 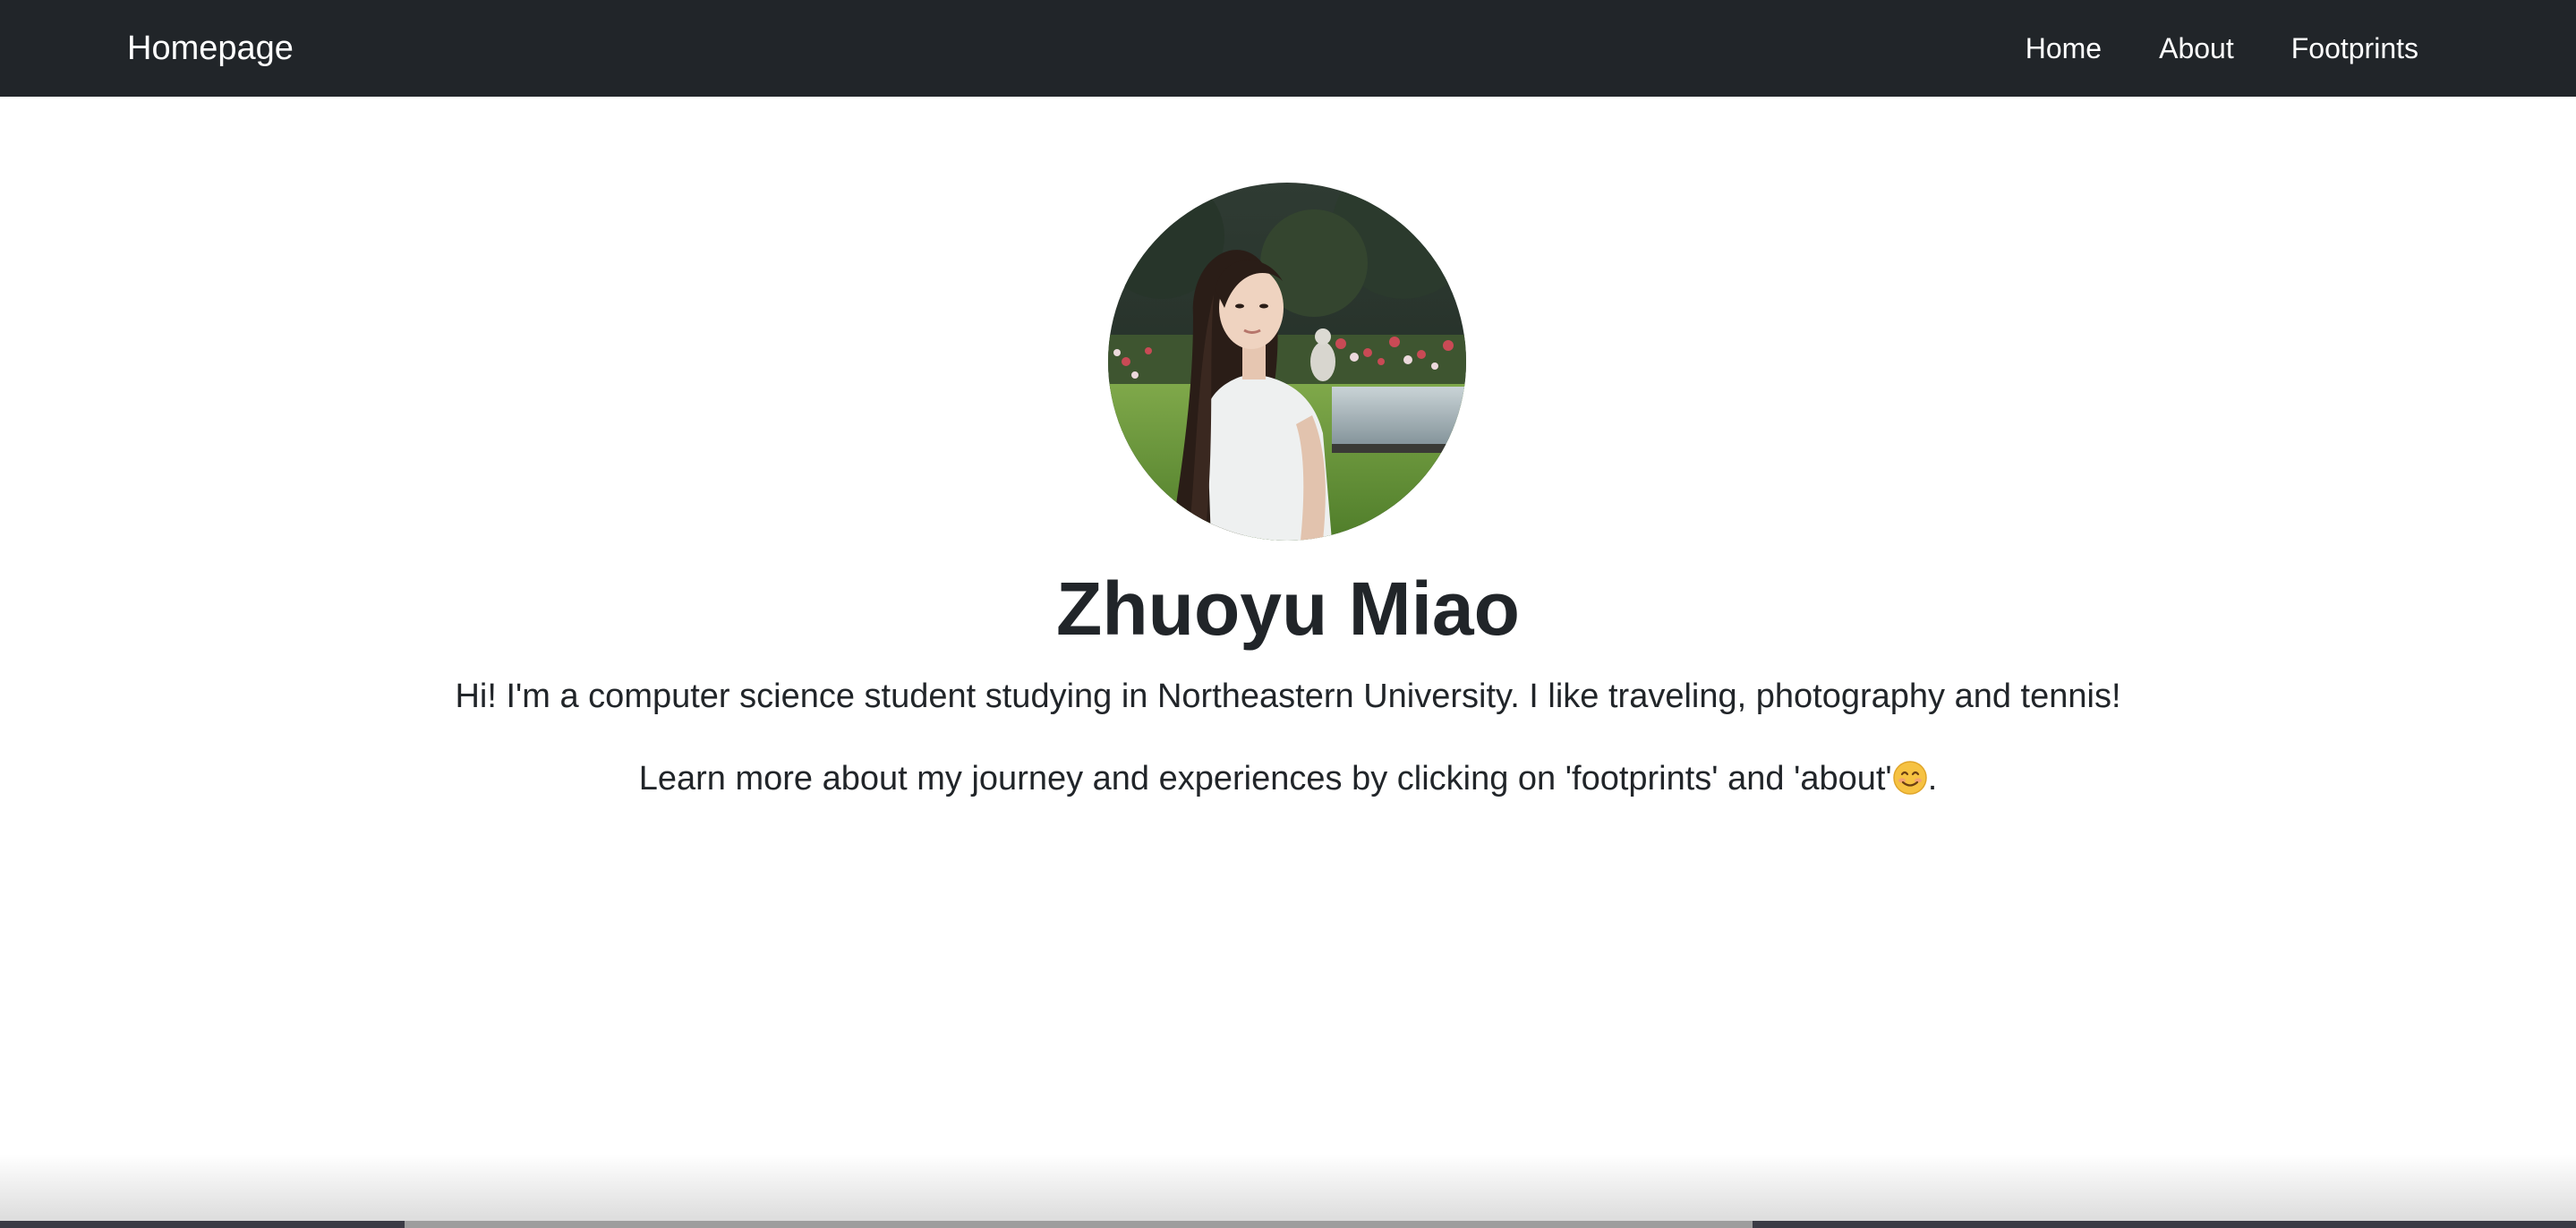 I want to click on nav-links: Home About Footprints, so click(x=2222, y=48).